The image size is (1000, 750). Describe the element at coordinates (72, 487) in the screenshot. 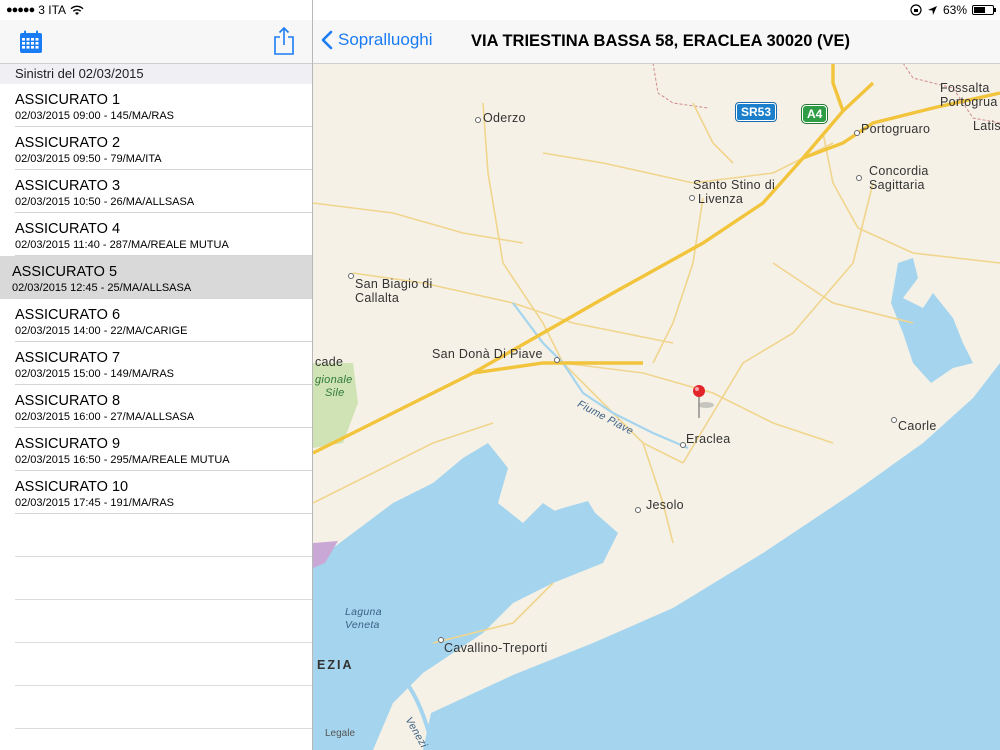

I see `list-item-title: ASSICURATO 10` at that location.